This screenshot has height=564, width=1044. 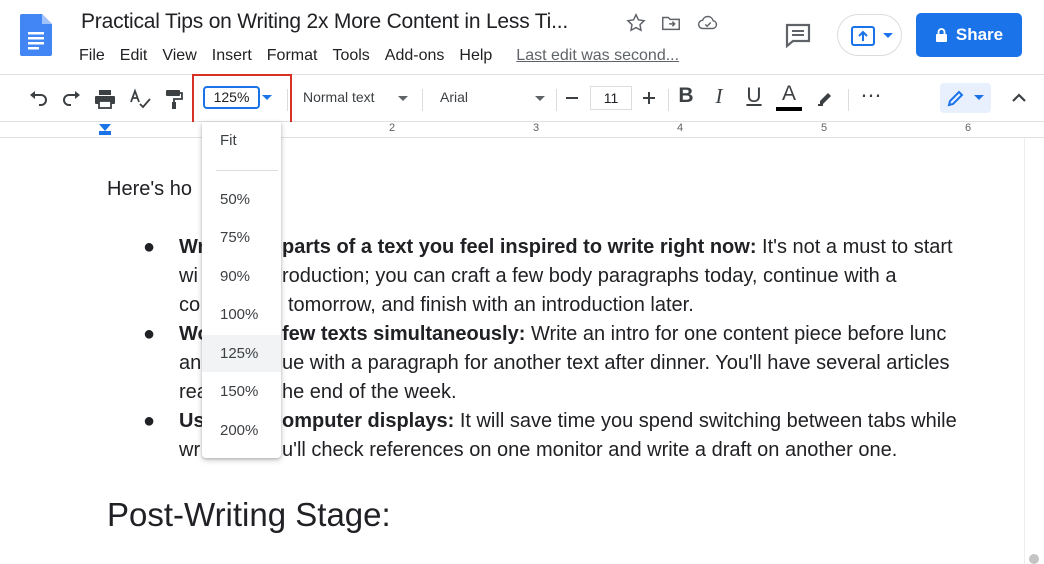 What do you see at coordinates (649, 98) in the screenshot?
I see `increase-font-size-icon` at bounding box center [649, 98].